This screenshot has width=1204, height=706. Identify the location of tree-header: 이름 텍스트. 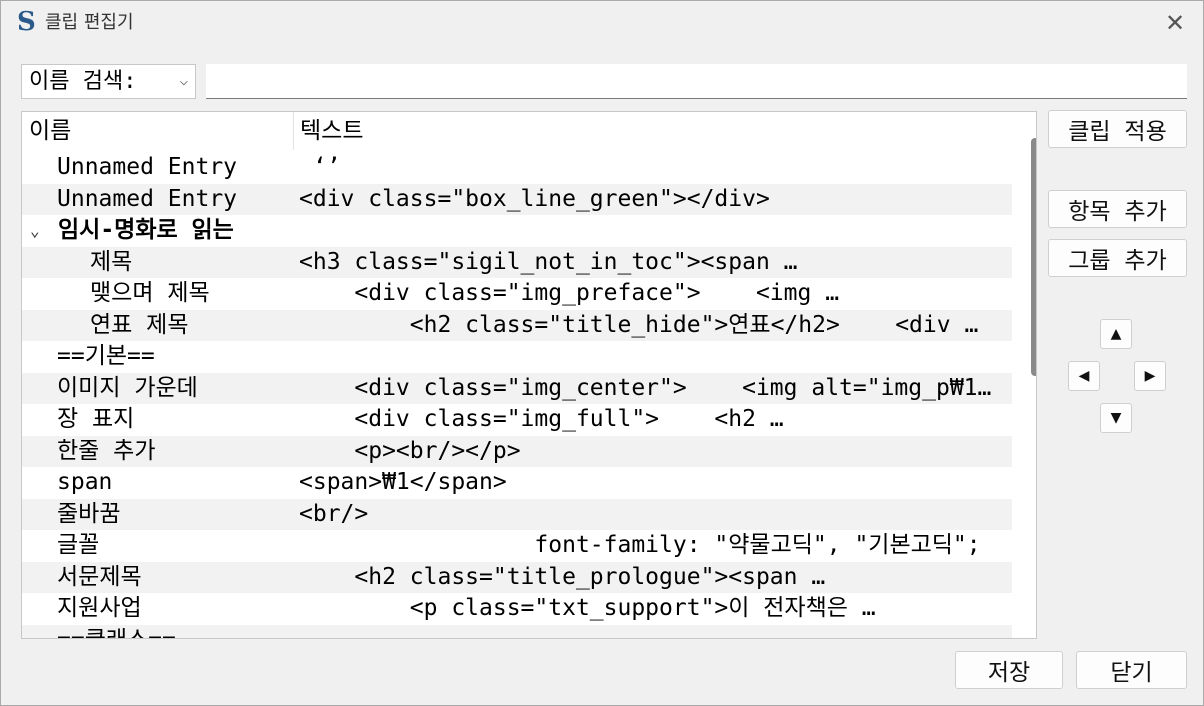
(517, 131).